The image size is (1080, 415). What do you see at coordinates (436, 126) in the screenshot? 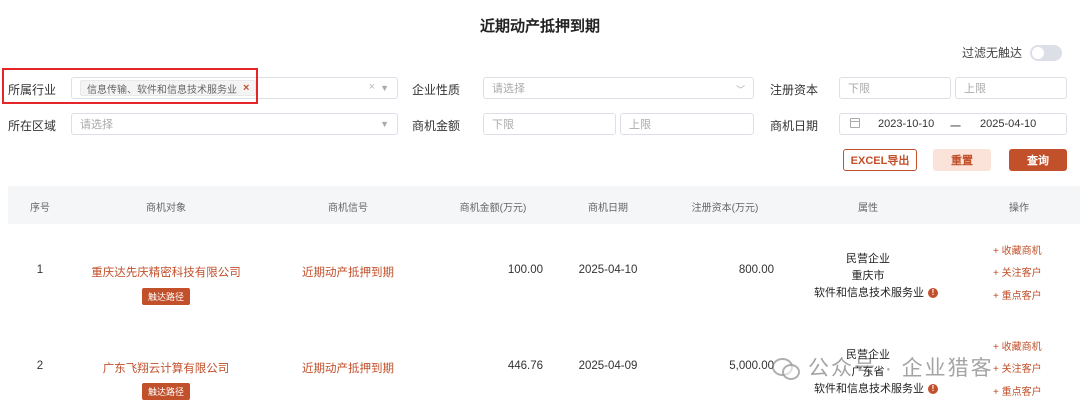
I see `amount-label: 商机金额` at bounding box center [436, 126].